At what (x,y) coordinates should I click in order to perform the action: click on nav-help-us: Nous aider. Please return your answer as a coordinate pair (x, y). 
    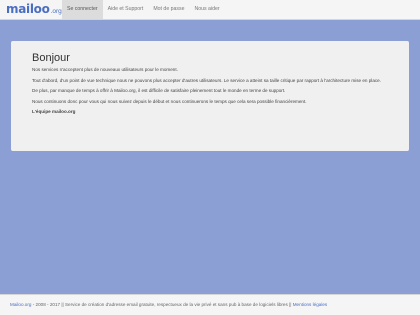
    Looking at the image, I should click on (207, 9).